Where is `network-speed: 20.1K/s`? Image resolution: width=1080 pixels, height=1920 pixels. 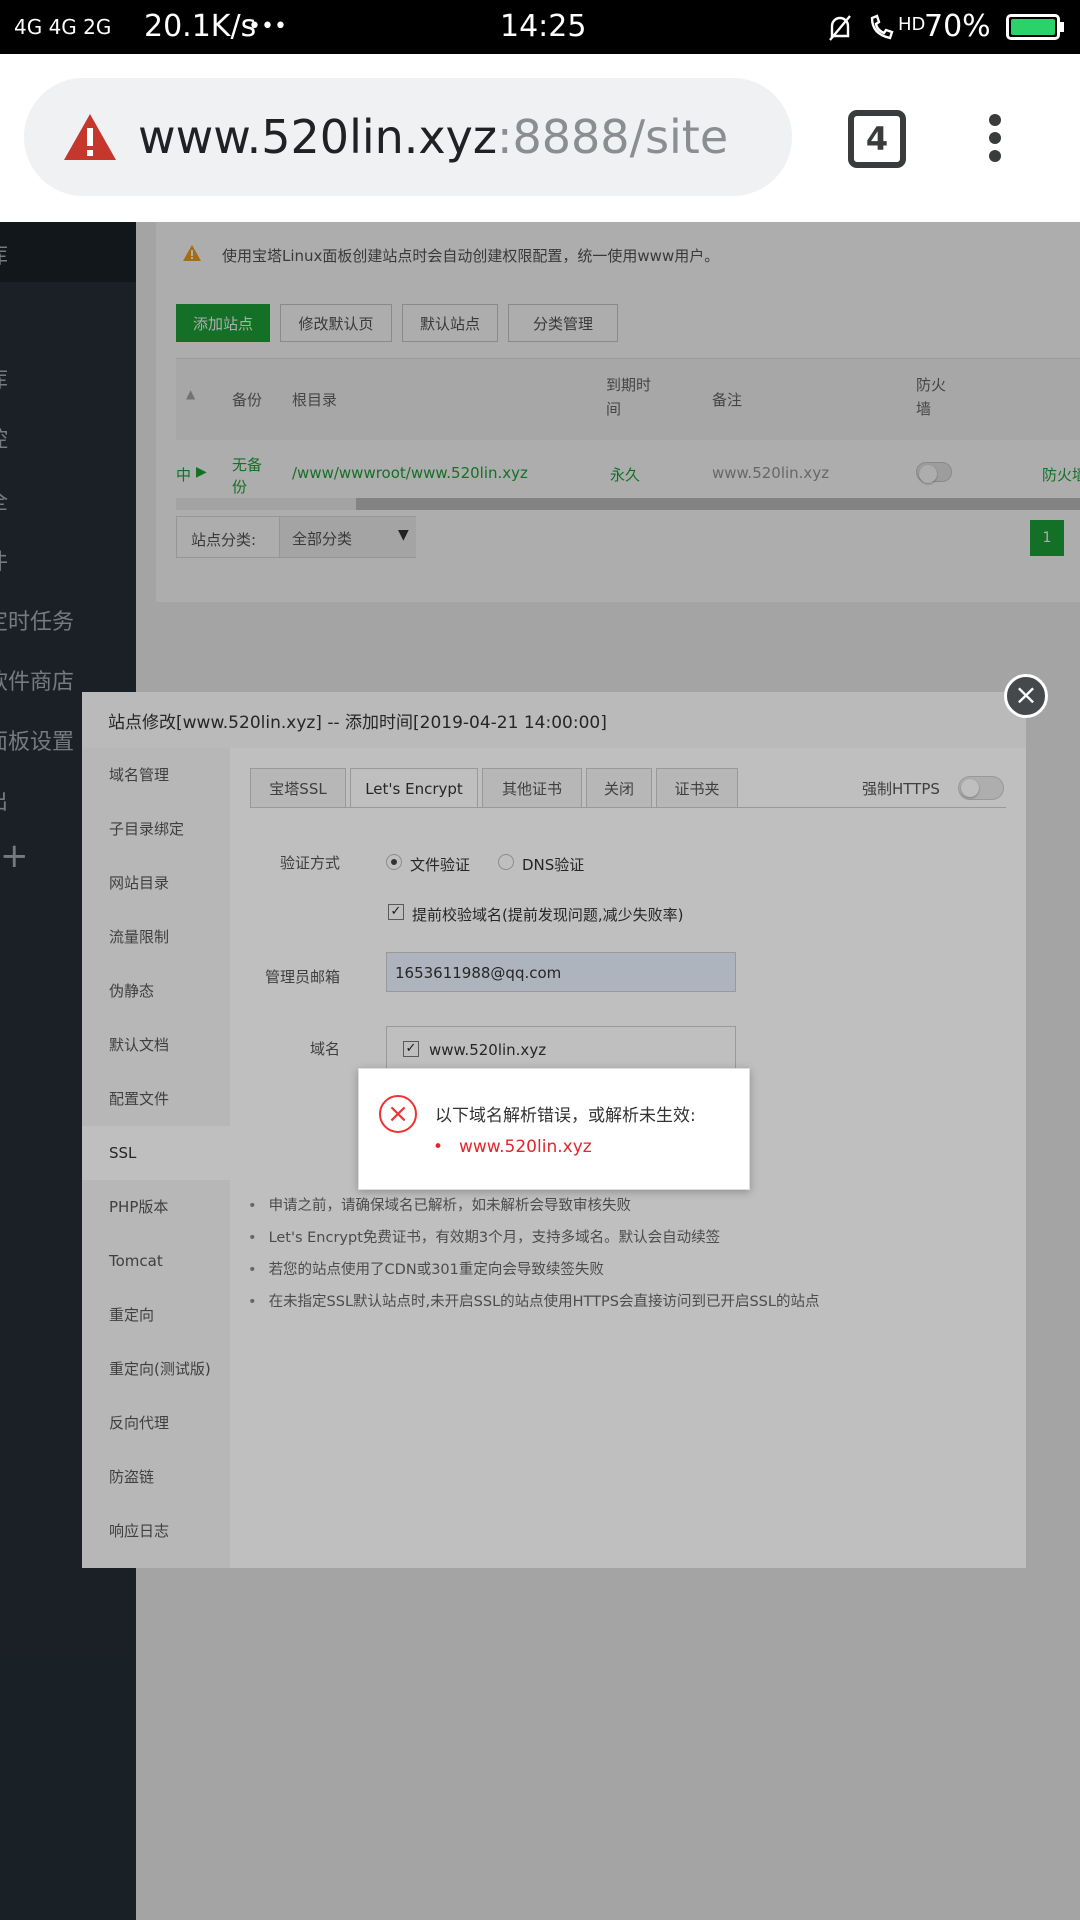 network-speed: 20.1K/s is located at coordinates (200, 26).